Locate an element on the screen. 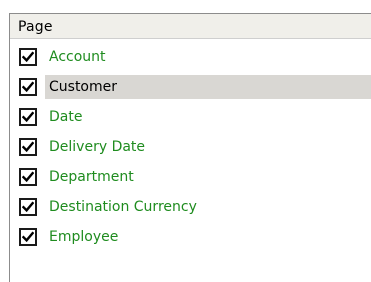 Image resolution: width=371 pixels, height=282 pixels. list-item-label-box: Destination Currency is located at coordinates (123, 207).